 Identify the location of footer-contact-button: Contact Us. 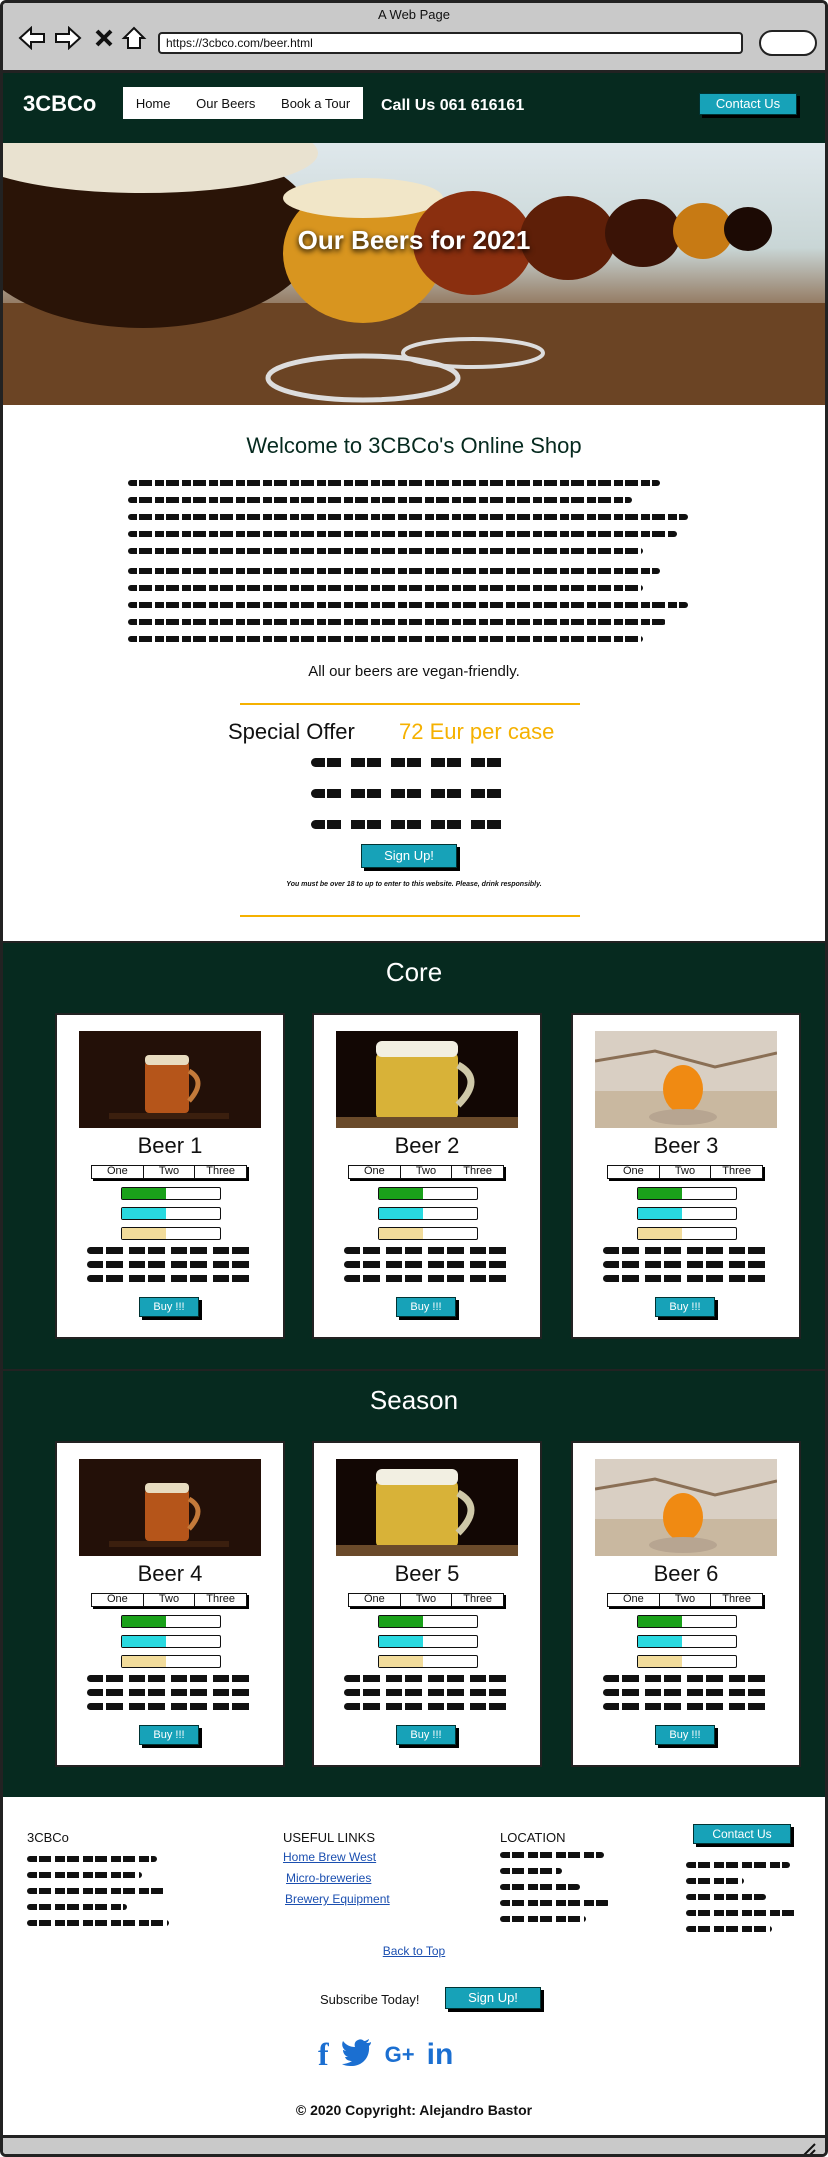
(742, 1834).